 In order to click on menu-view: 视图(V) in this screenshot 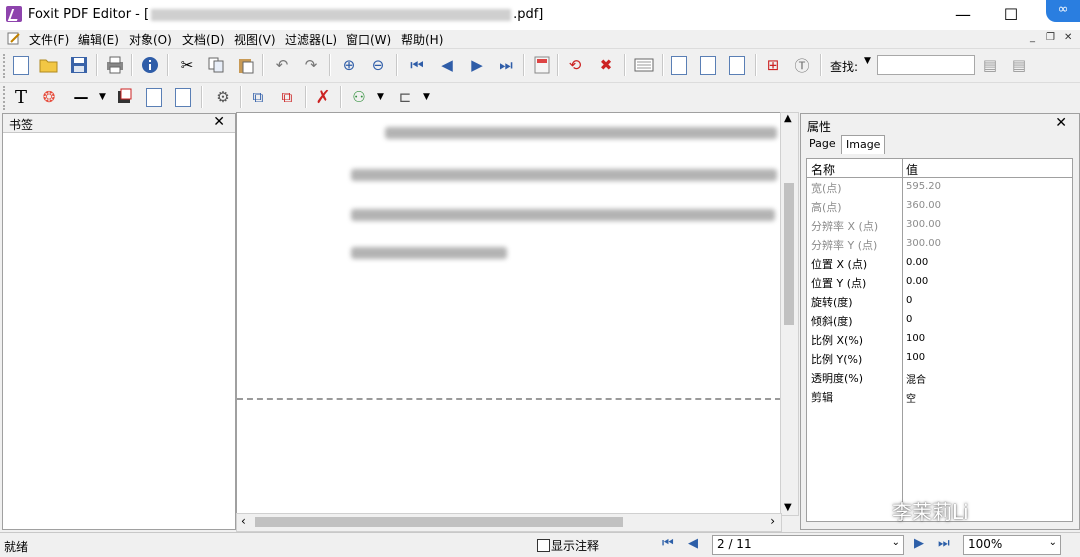, I will do `click(255, 39)`.